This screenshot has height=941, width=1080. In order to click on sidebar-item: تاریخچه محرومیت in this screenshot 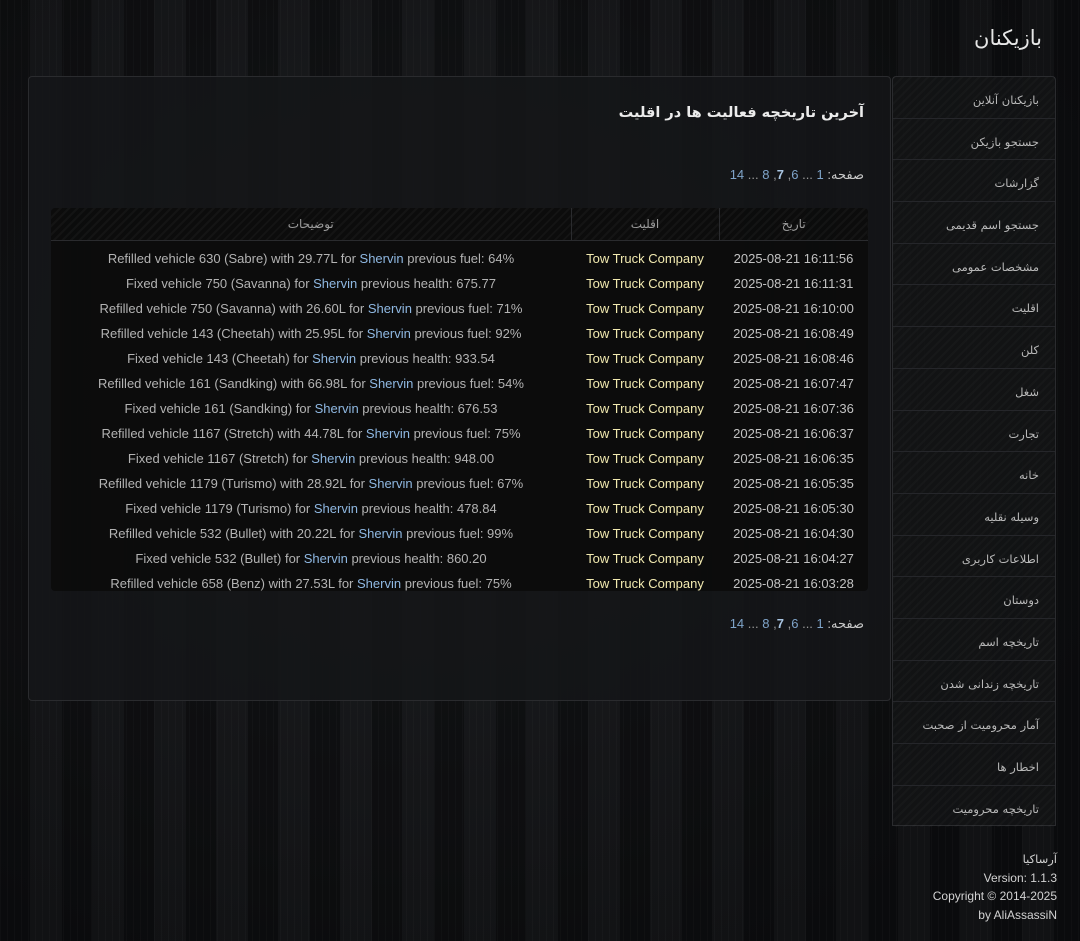, I will do `click(974, 806)`.